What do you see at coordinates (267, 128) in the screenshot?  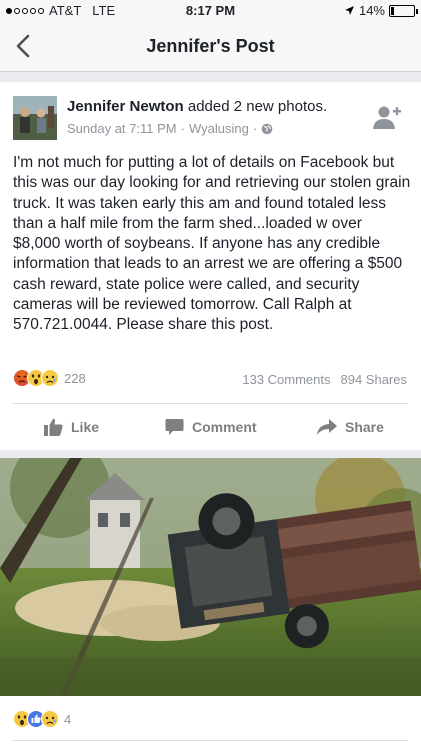 I see `globe-icon` at bounding box center [267, 128].